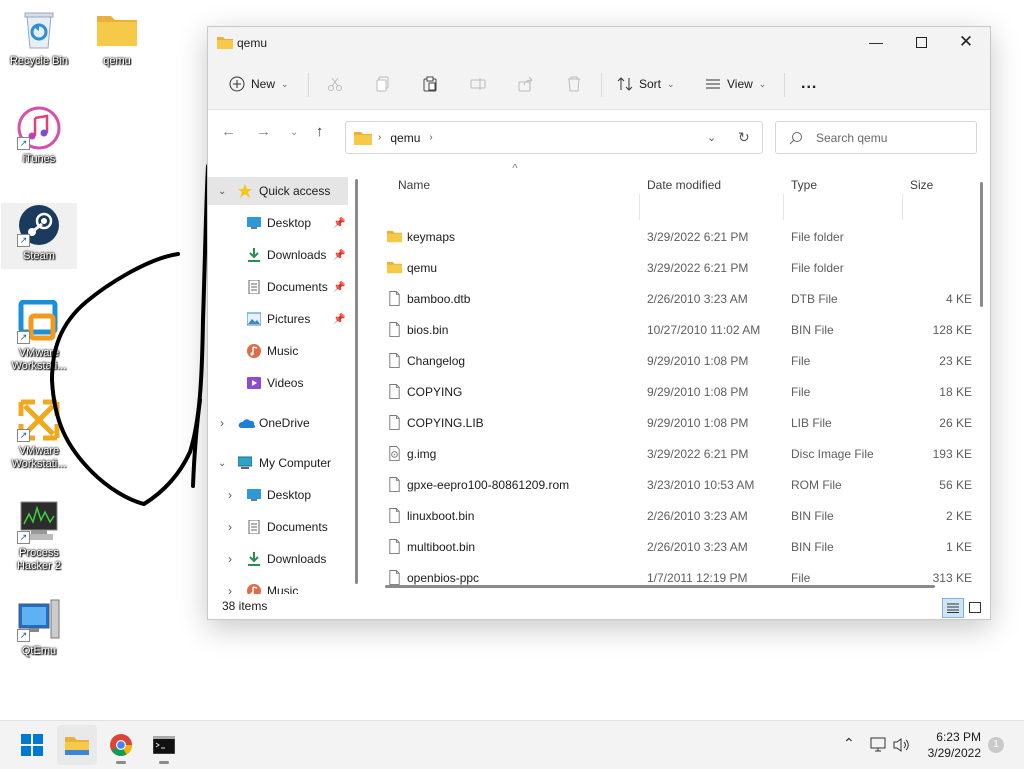  I want to click on delete-button, so click(574, 84).